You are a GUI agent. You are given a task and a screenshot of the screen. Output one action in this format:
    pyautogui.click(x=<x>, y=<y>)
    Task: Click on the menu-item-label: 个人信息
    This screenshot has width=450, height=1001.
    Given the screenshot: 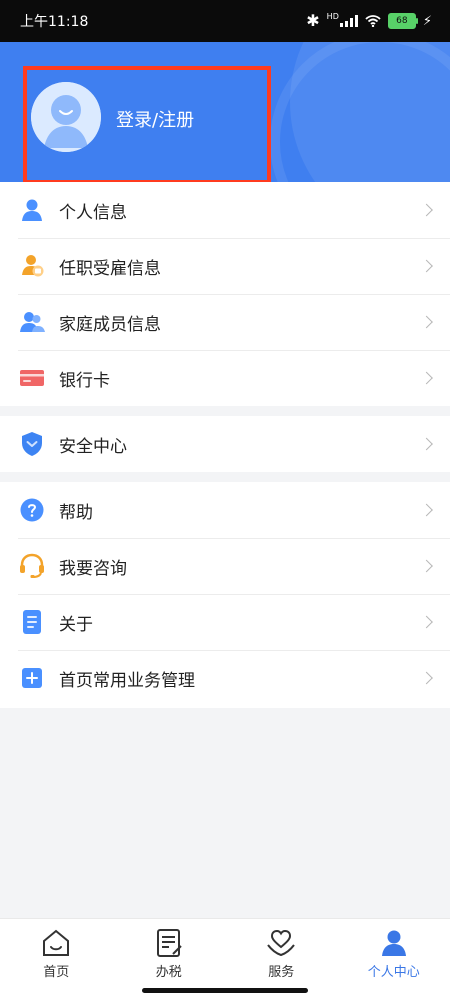 What is the action you would take?
    pyautogui.click(x=93, y=210)
    